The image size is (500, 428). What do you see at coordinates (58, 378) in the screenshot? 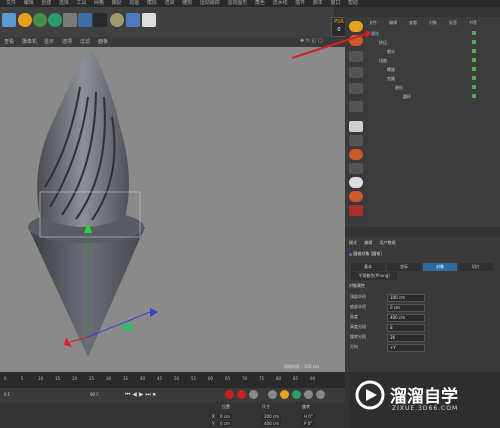
I see `tick-label: 15` at bounding box center [58, 378].